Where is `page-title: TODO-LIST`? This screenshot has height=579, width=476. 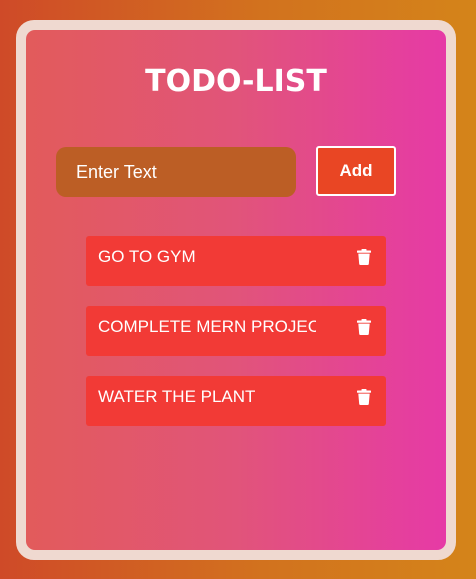
page-title: TODO-LIST is located at coordinates (236, 81).